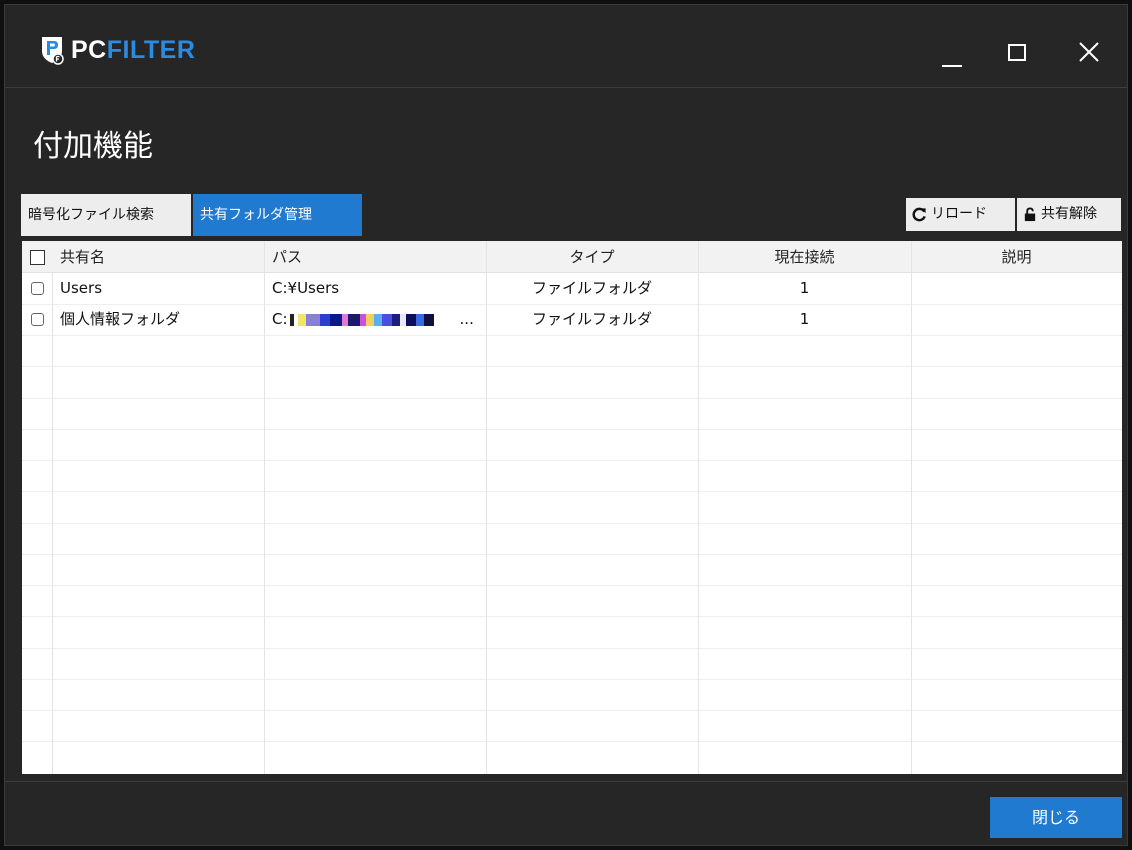 Image resolution: width=1132 pixels, height=850 pixels. Describe the element at coordinates (566, 781) in the screenshot. I see `footer-divider` at that location.